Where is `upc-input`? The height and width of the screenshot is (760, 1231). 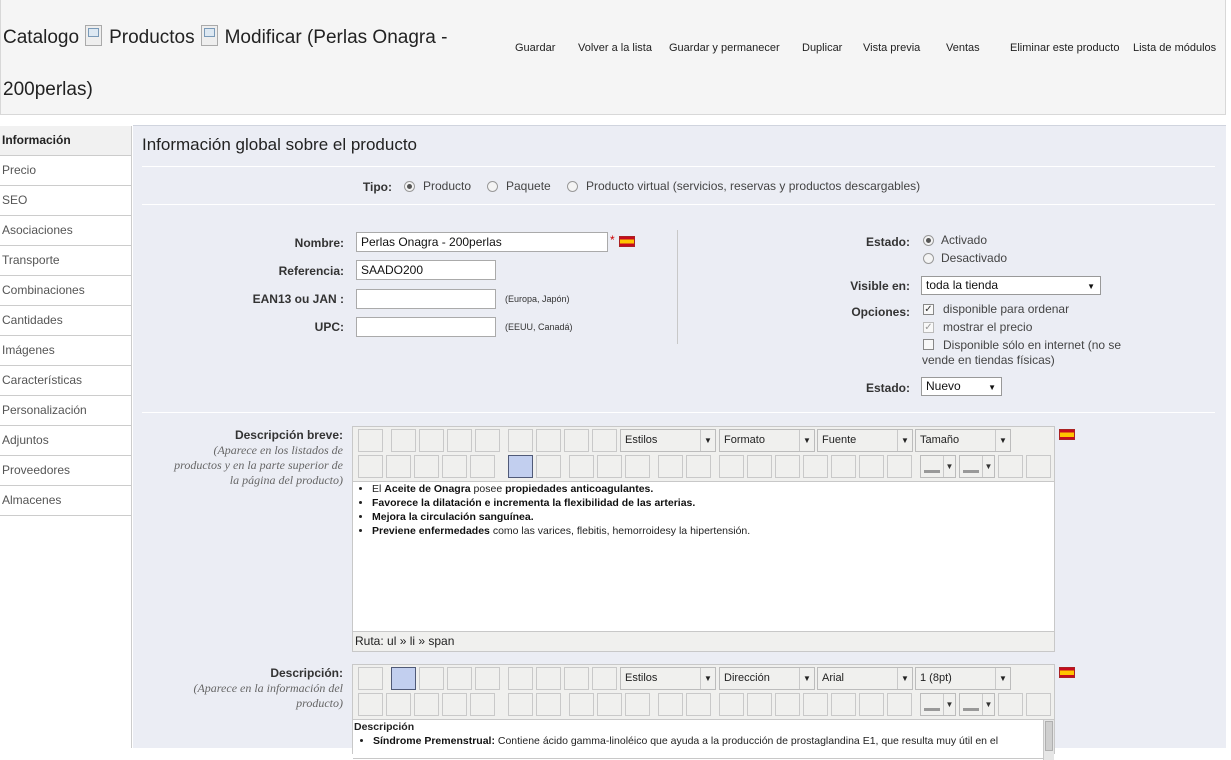
upc-input is located at coordinates (426, 327).